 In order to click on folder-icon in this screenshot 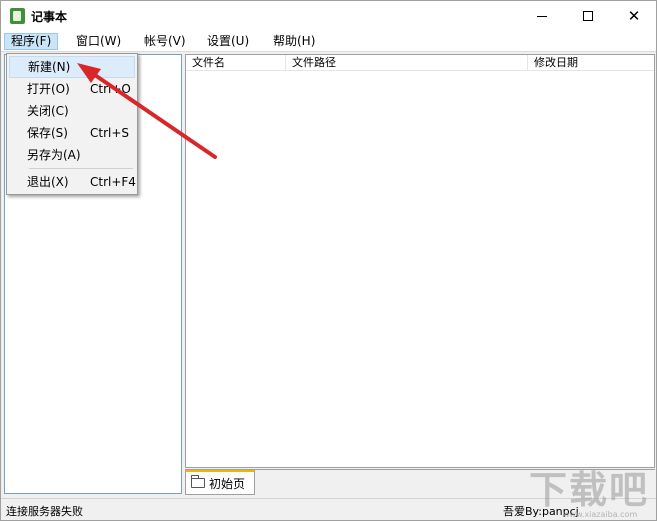, I will do `click(198, 481)`.